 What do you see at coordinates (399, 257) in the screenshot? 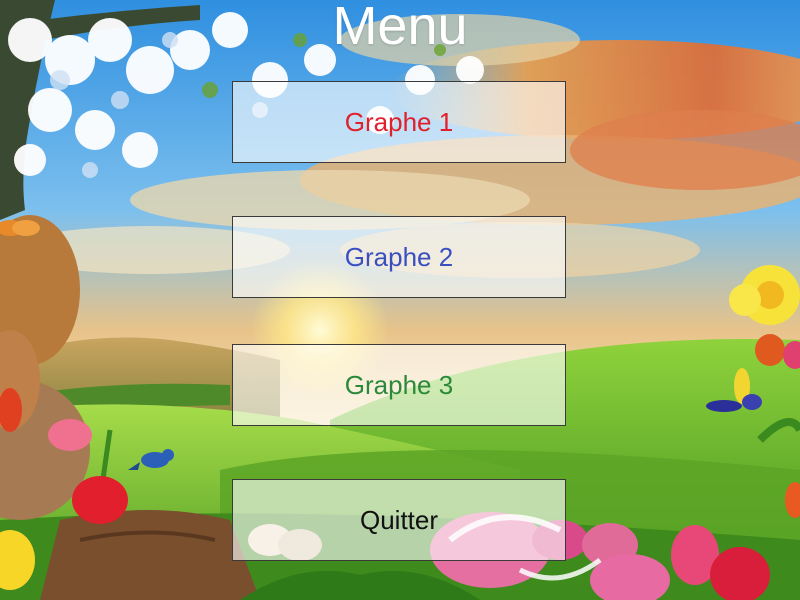
I see `graphe-2-button: Graphe 2` at bounding box center [399, 257].